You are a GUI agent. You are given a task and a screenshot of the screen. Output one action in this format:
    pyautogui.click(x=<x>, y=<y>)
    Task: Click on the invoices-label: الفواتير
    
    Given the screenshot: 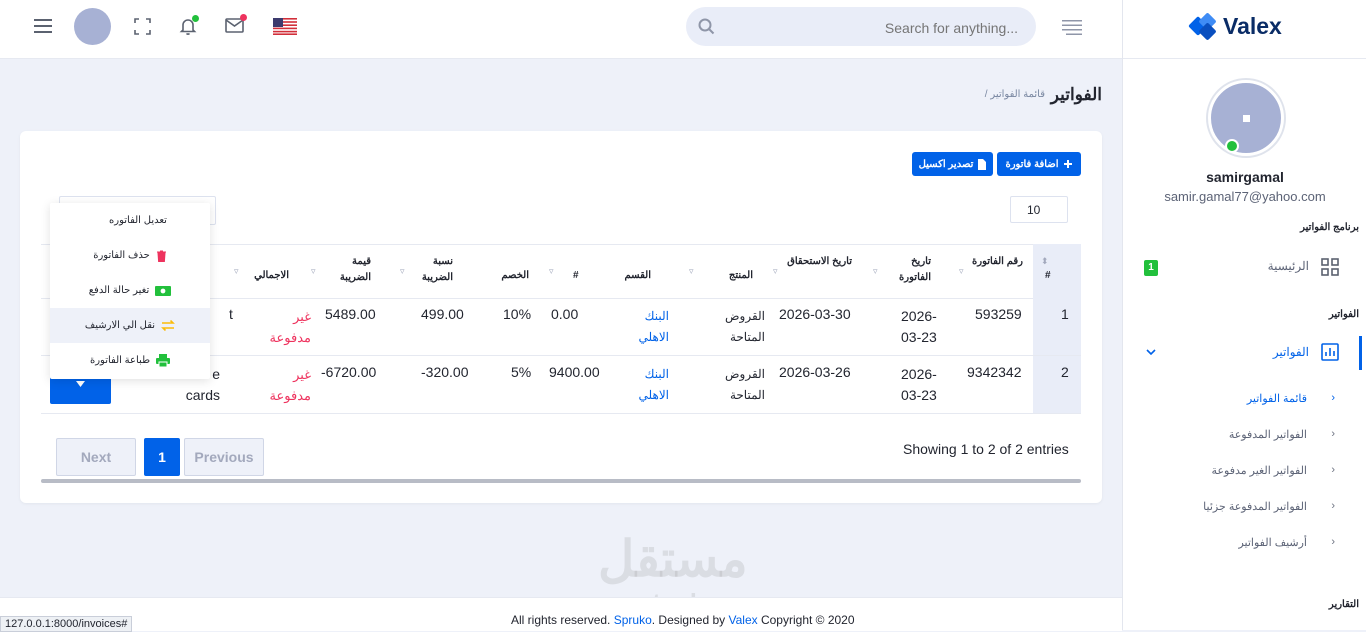 What is the action you would take?
    pyautogui.click(x=1290, y=352)
    